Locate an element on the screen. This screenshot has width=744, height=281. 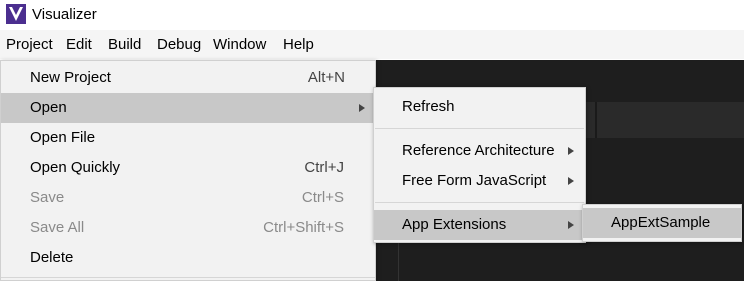
menu-item-reference-architecture: Reference Architecture is located at coordinates (479, 151).